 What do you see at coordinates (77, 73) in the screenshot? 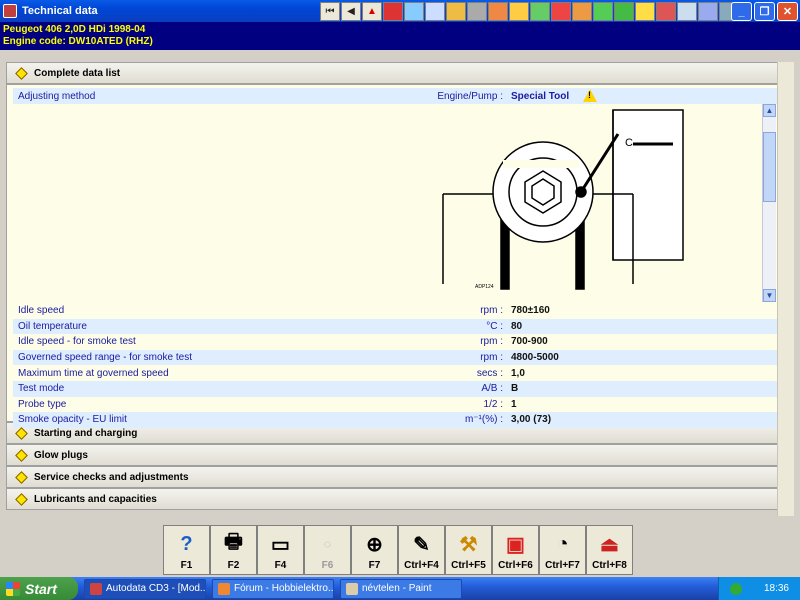
I see `section-label: Complete data list` at bounding box center [77, 73].